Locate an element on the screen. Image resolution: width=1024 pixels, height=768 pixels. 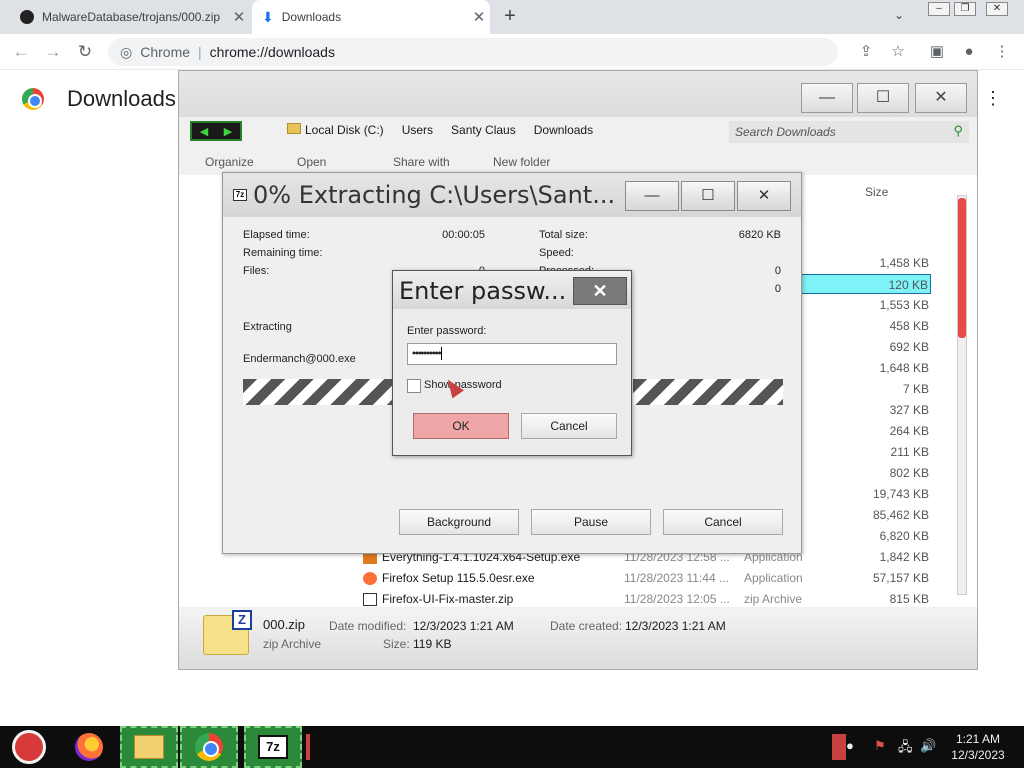
chrome-icon is located at coordinates (209, 747).